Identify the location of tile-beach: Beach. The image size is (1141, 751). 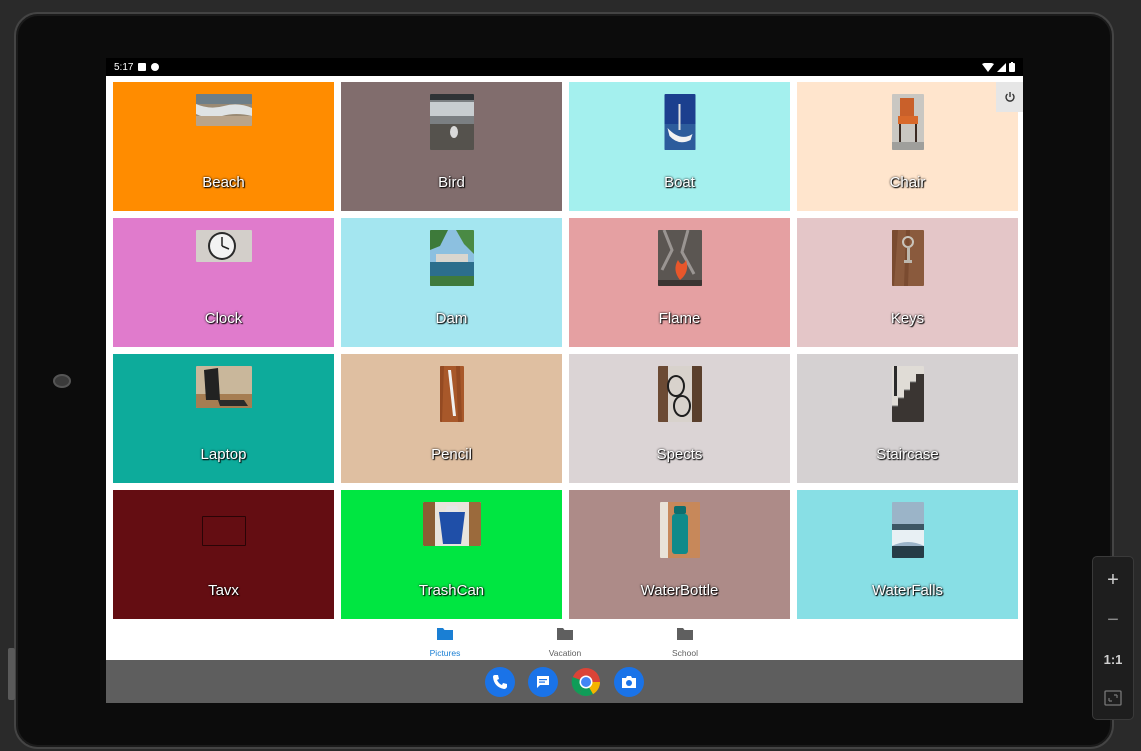
(223, 146).